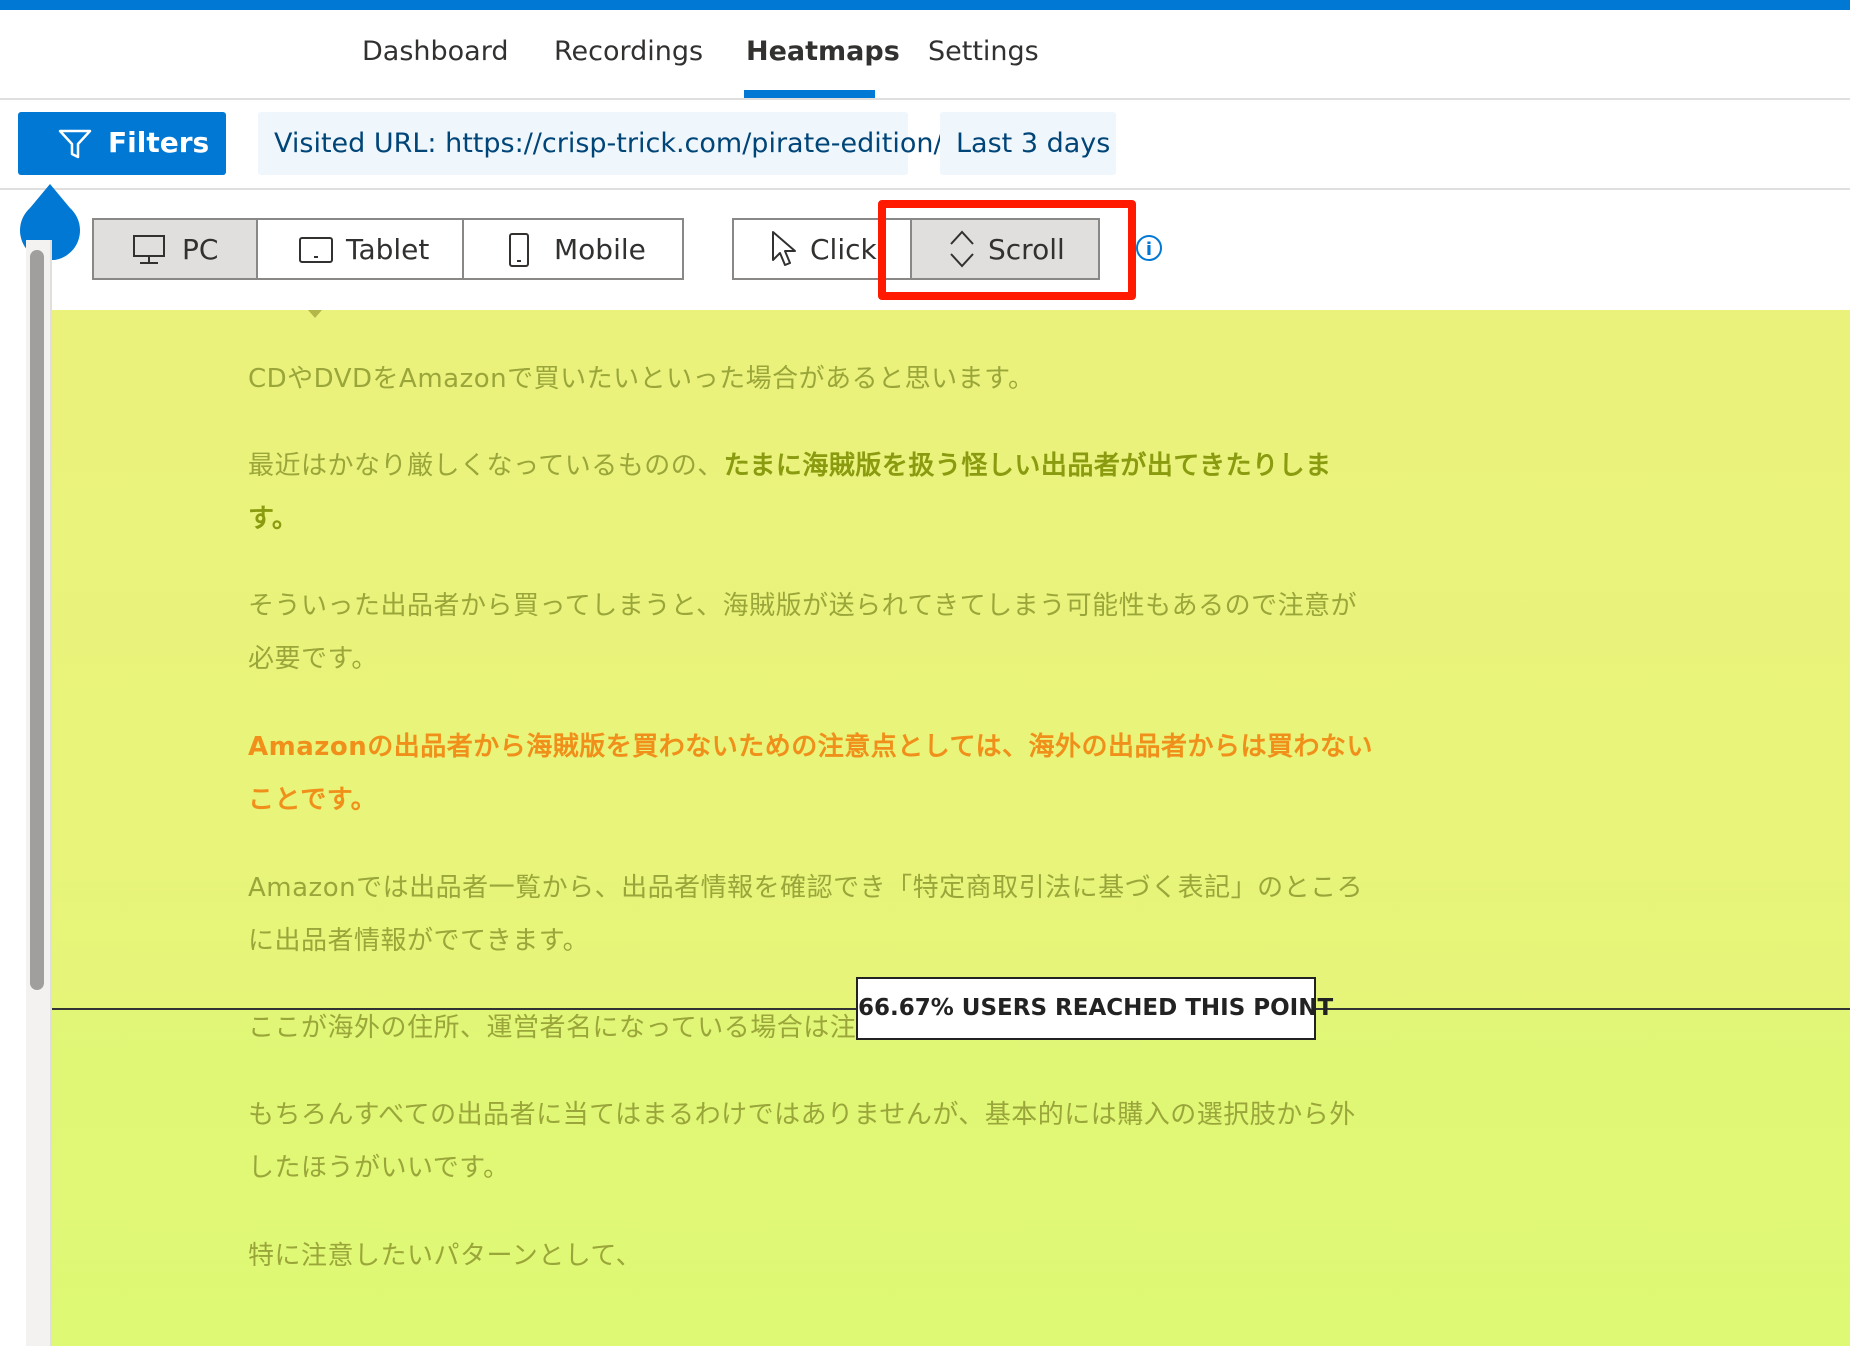 This screenshot has height=1346, width=1850. I want to click on tab-heatmaps: Heatmaps, so click(823, 51).